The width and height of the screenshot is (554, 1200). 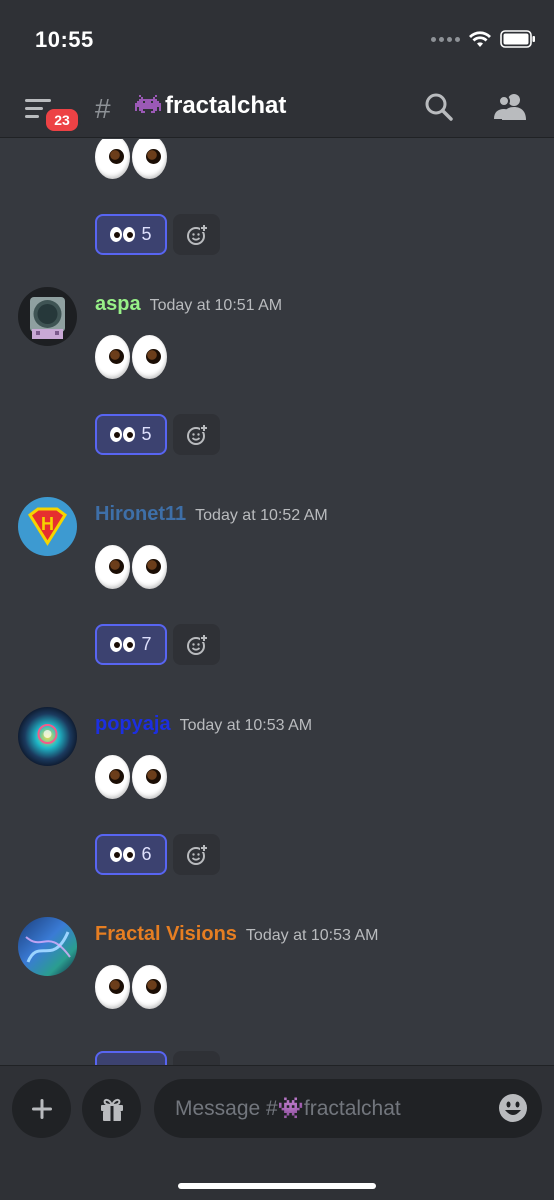 What do you see at coordinates (288, 1108) in the screenshot?
I see `message-input-placeholder: Message #👾fractalchat` at bounding box center [288, 1108].